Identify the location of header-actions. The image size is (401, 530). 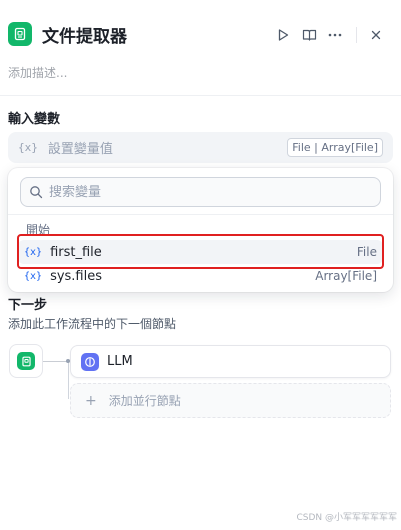
(329, 35).